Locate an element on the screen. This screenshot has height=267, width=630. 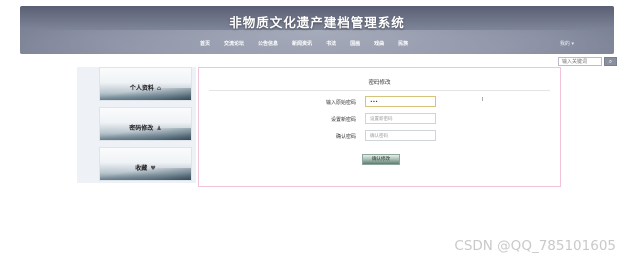
sidebar-item-label: 收藏 is located at coordinates (141, 168).